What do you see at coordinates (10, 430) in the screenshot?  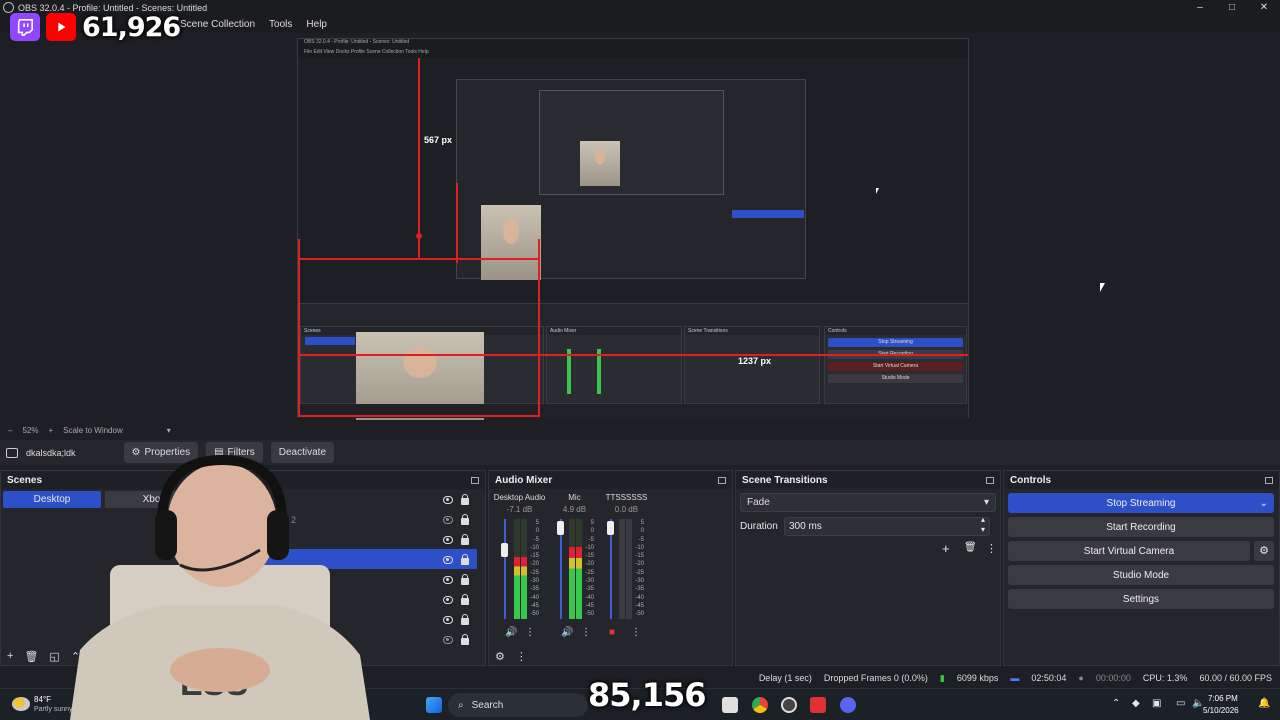 I see `zoom-out-button: –` at bounding box center [10, 430].